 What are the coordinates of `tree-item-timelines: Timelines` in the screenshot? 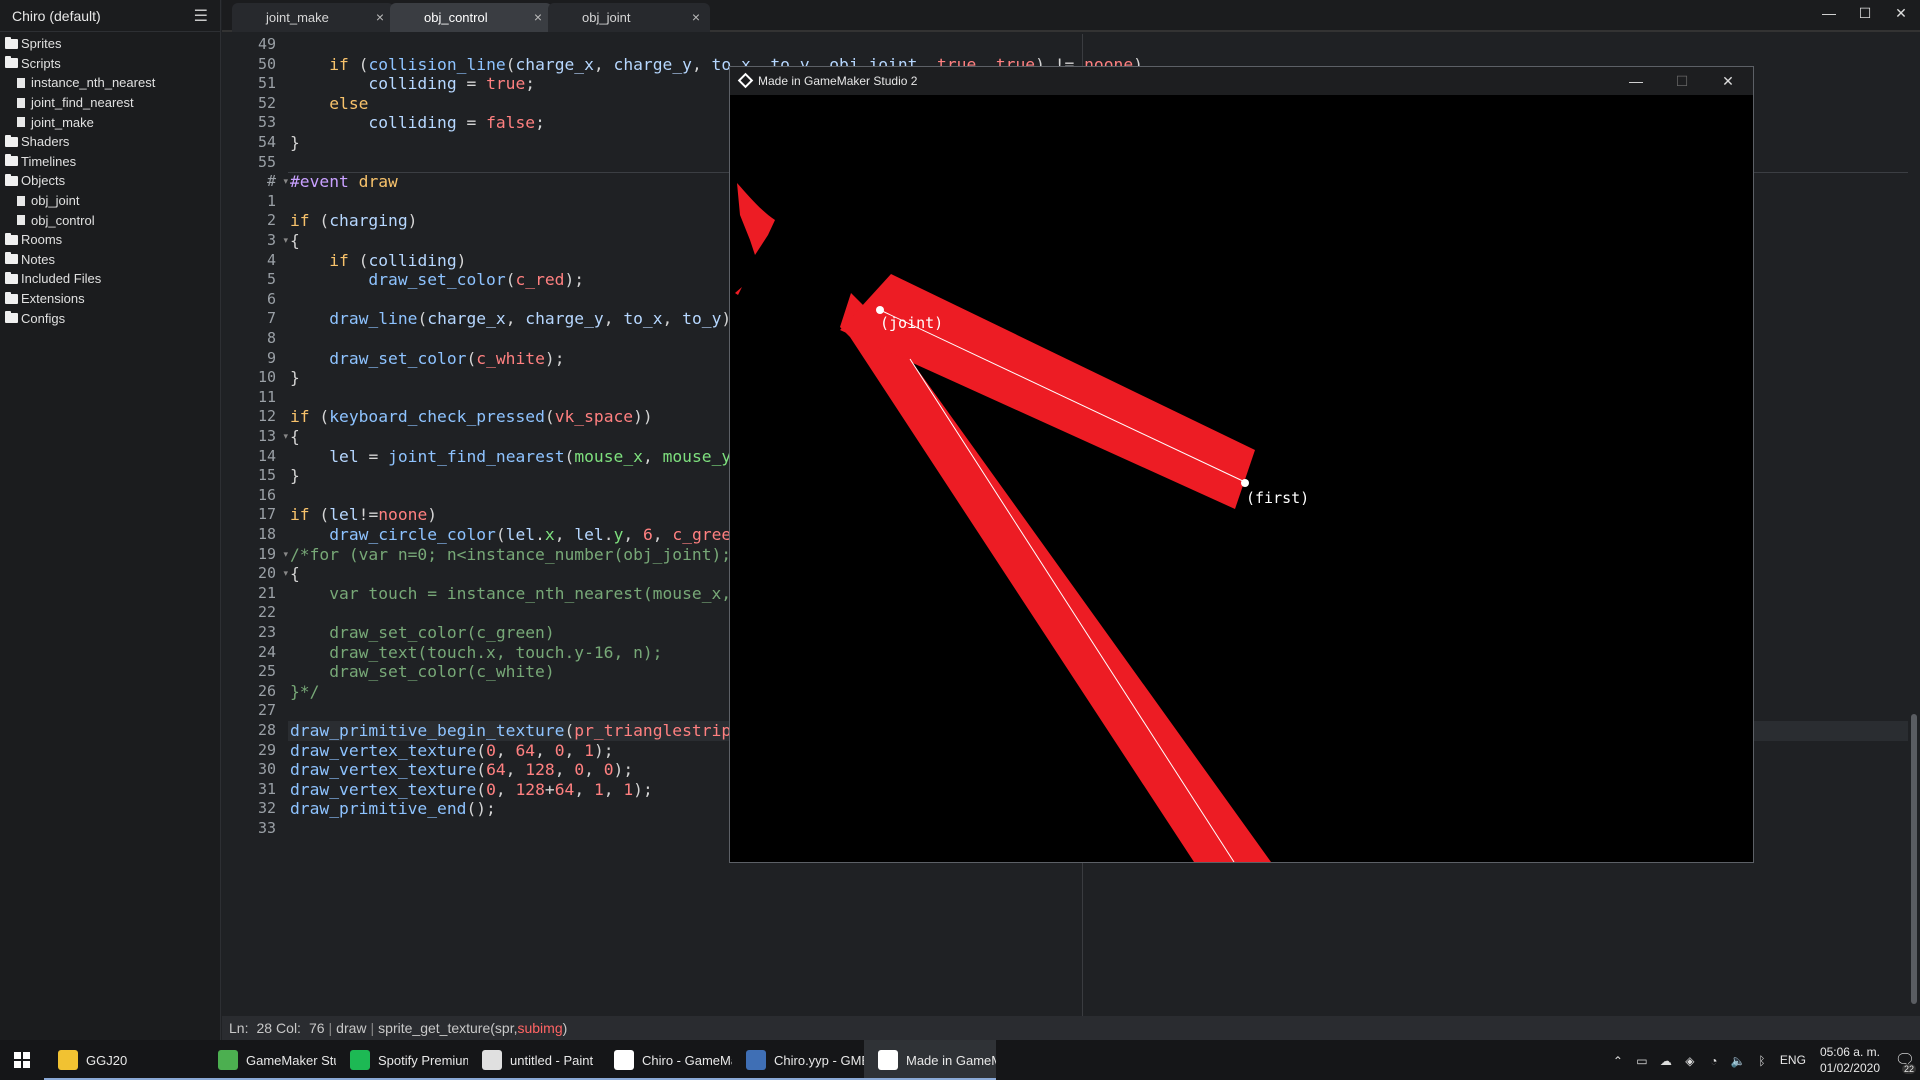 It's located at (110, 162).